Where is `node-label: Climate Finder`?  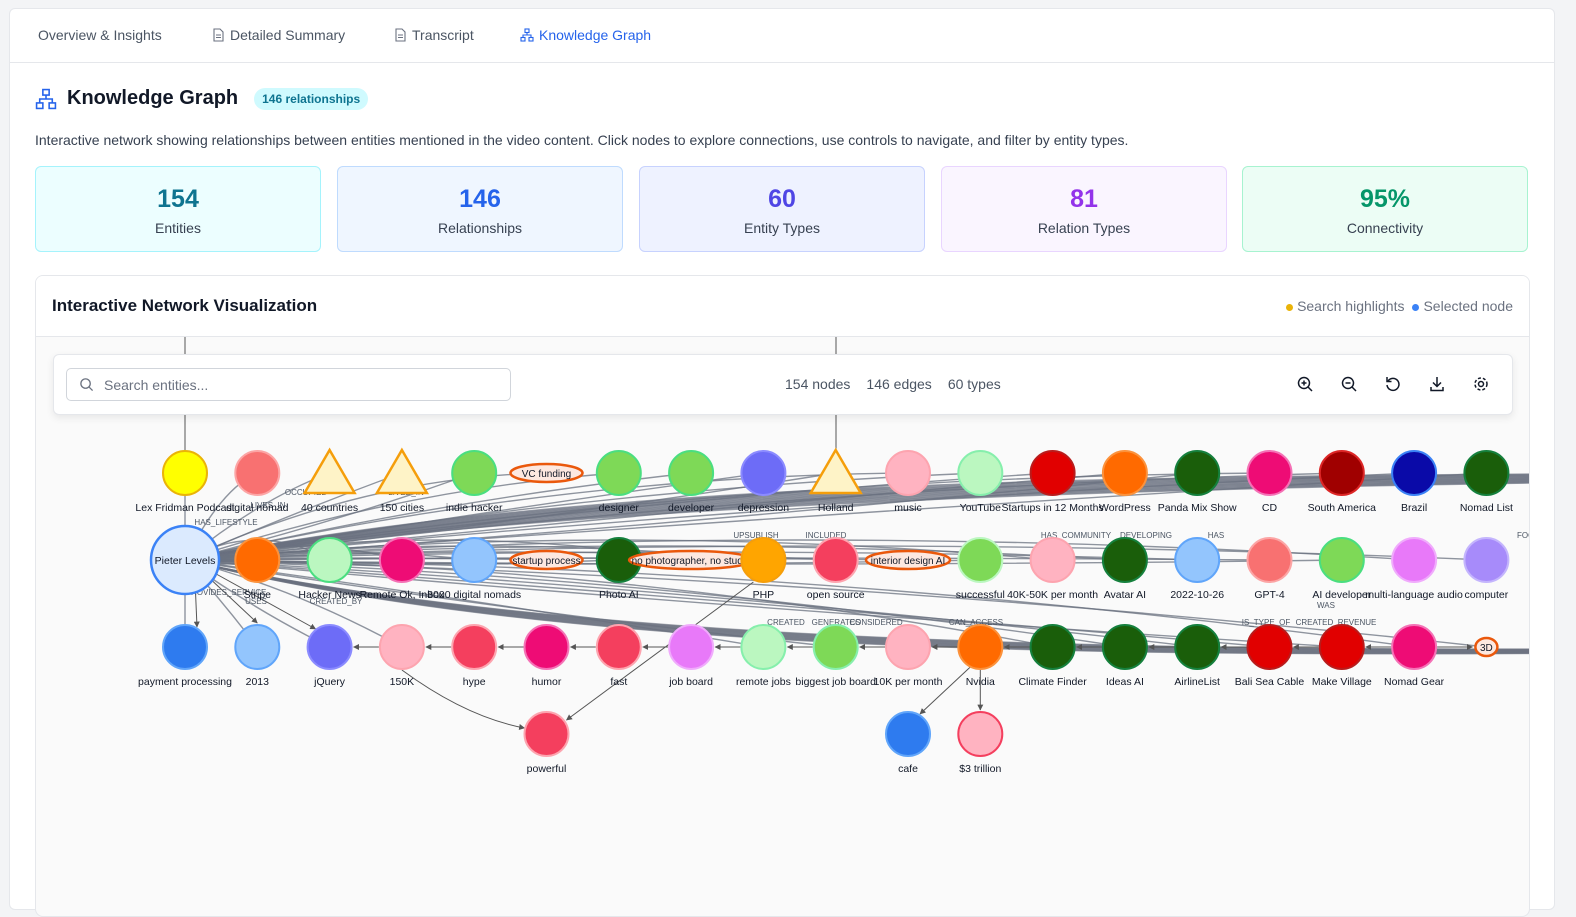 node-label: Climate Finder is located at coordinates (1052, 682).